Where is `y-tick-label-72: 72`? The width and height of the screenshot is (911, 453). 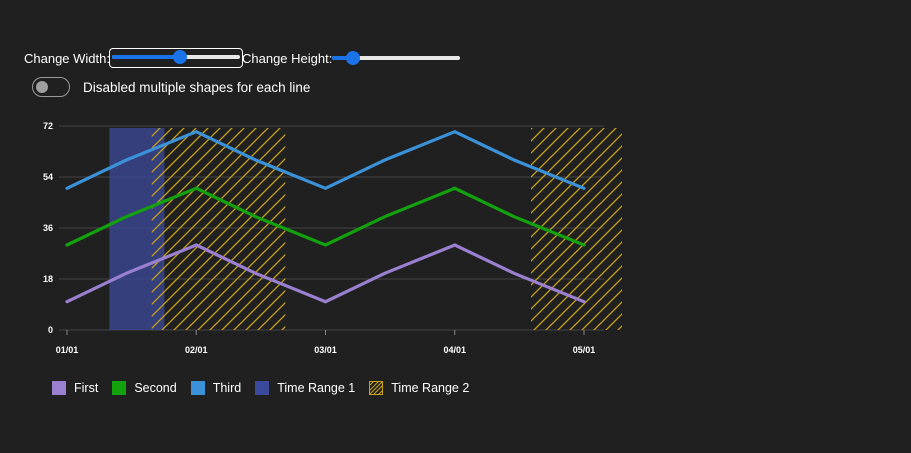
y-tick-label-72: 72 is located at coordinates (48, 126).